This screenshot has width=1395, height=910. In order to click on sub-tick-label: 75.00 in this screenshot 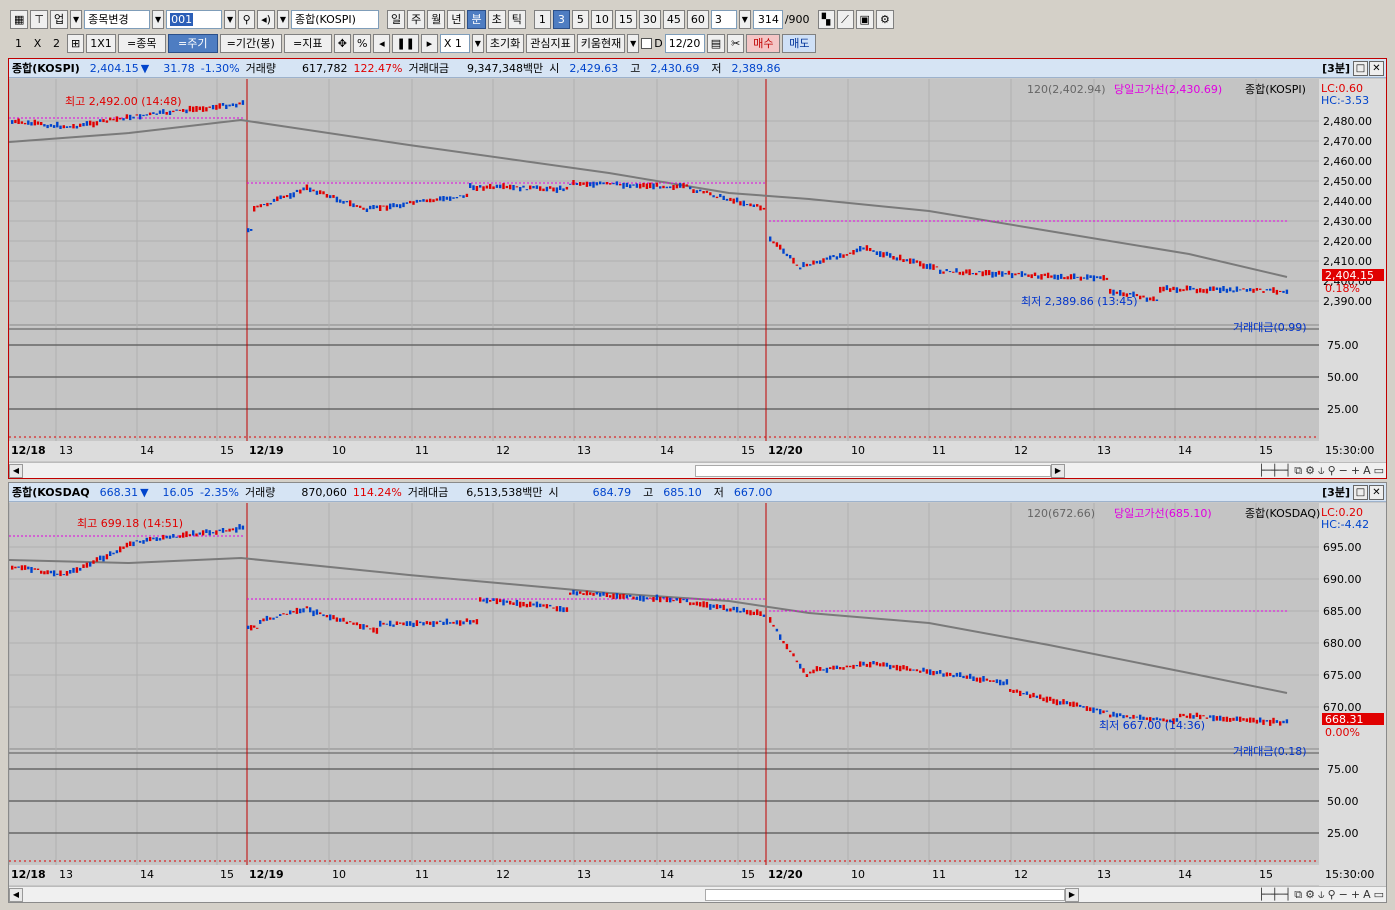, I will do `click(1343, 345)`.